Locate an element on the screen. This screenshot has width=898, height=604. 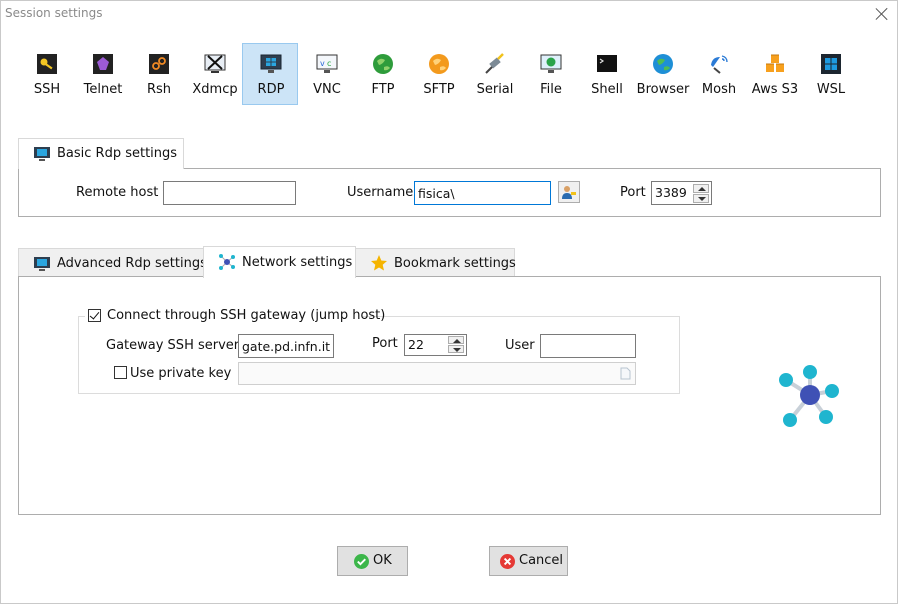
ftp-globe-icon is located at coordinates (383, 64).